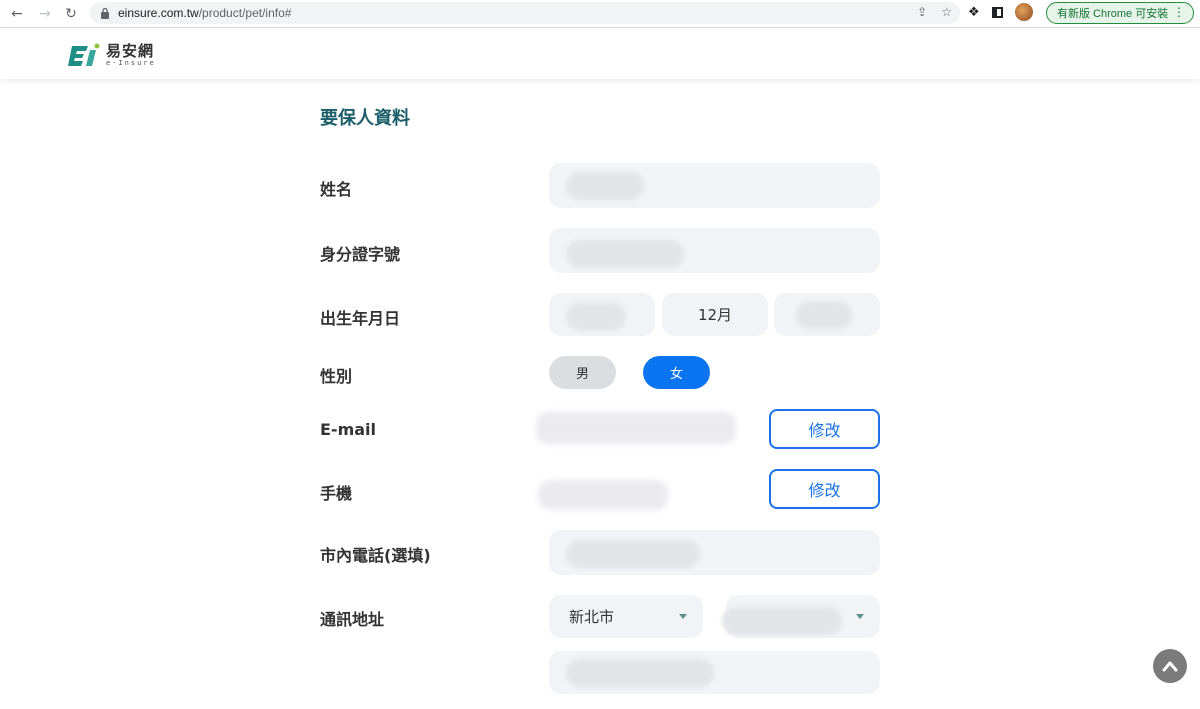 The height and width of the screenshot is (709, 1200). What do you see at coordinates (824, 489) in the screenshot?
I see `edit-mobile-button: 修改` at bounding box center [824, 489].